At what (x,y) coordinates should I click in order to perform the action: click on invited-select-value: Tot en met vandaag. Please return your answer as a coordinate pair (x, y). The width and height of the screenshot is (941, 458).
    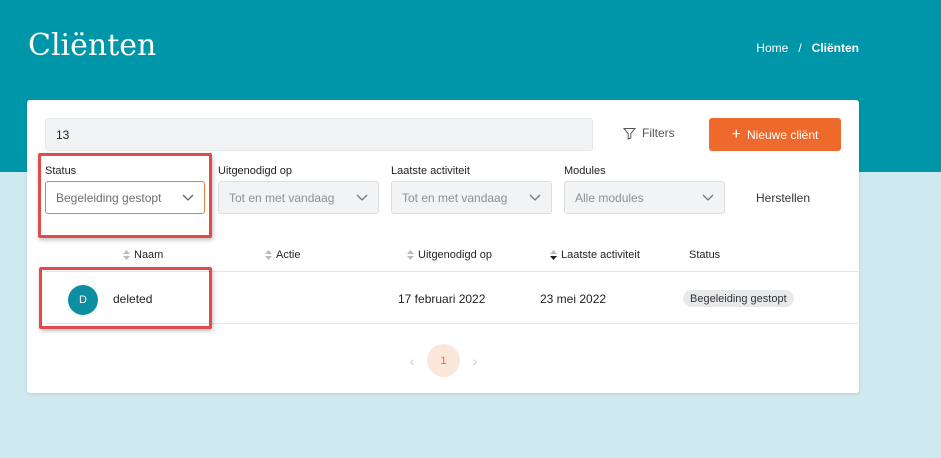
    Looking at the image, I should click on (282, 197).